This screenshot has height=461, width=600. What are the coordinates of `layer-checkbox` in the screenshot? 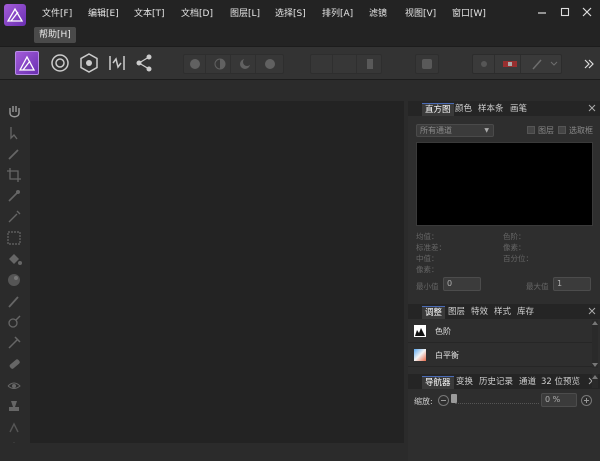 It's located at (531, 130).